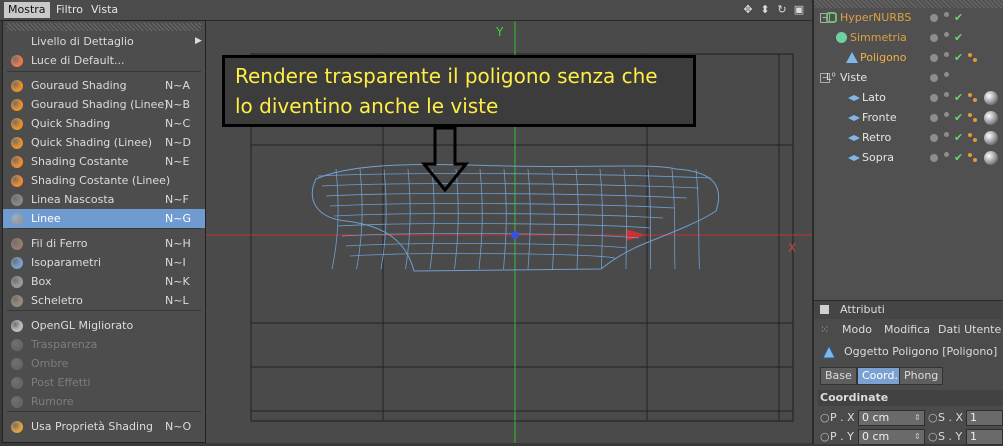  I want to click on object-name: Viste, so click(853, 78).